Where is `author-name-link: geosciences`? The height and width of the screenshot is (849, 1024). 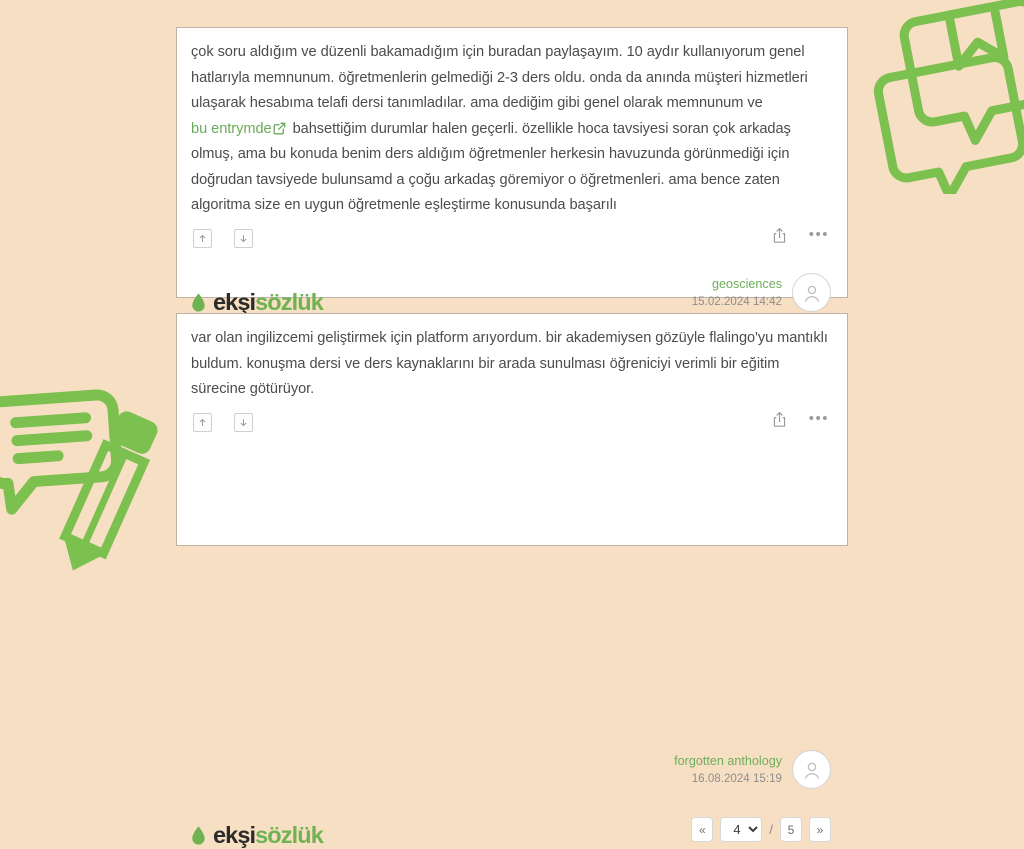 author-name-link: geosciences is located at coordinates (737, 284).